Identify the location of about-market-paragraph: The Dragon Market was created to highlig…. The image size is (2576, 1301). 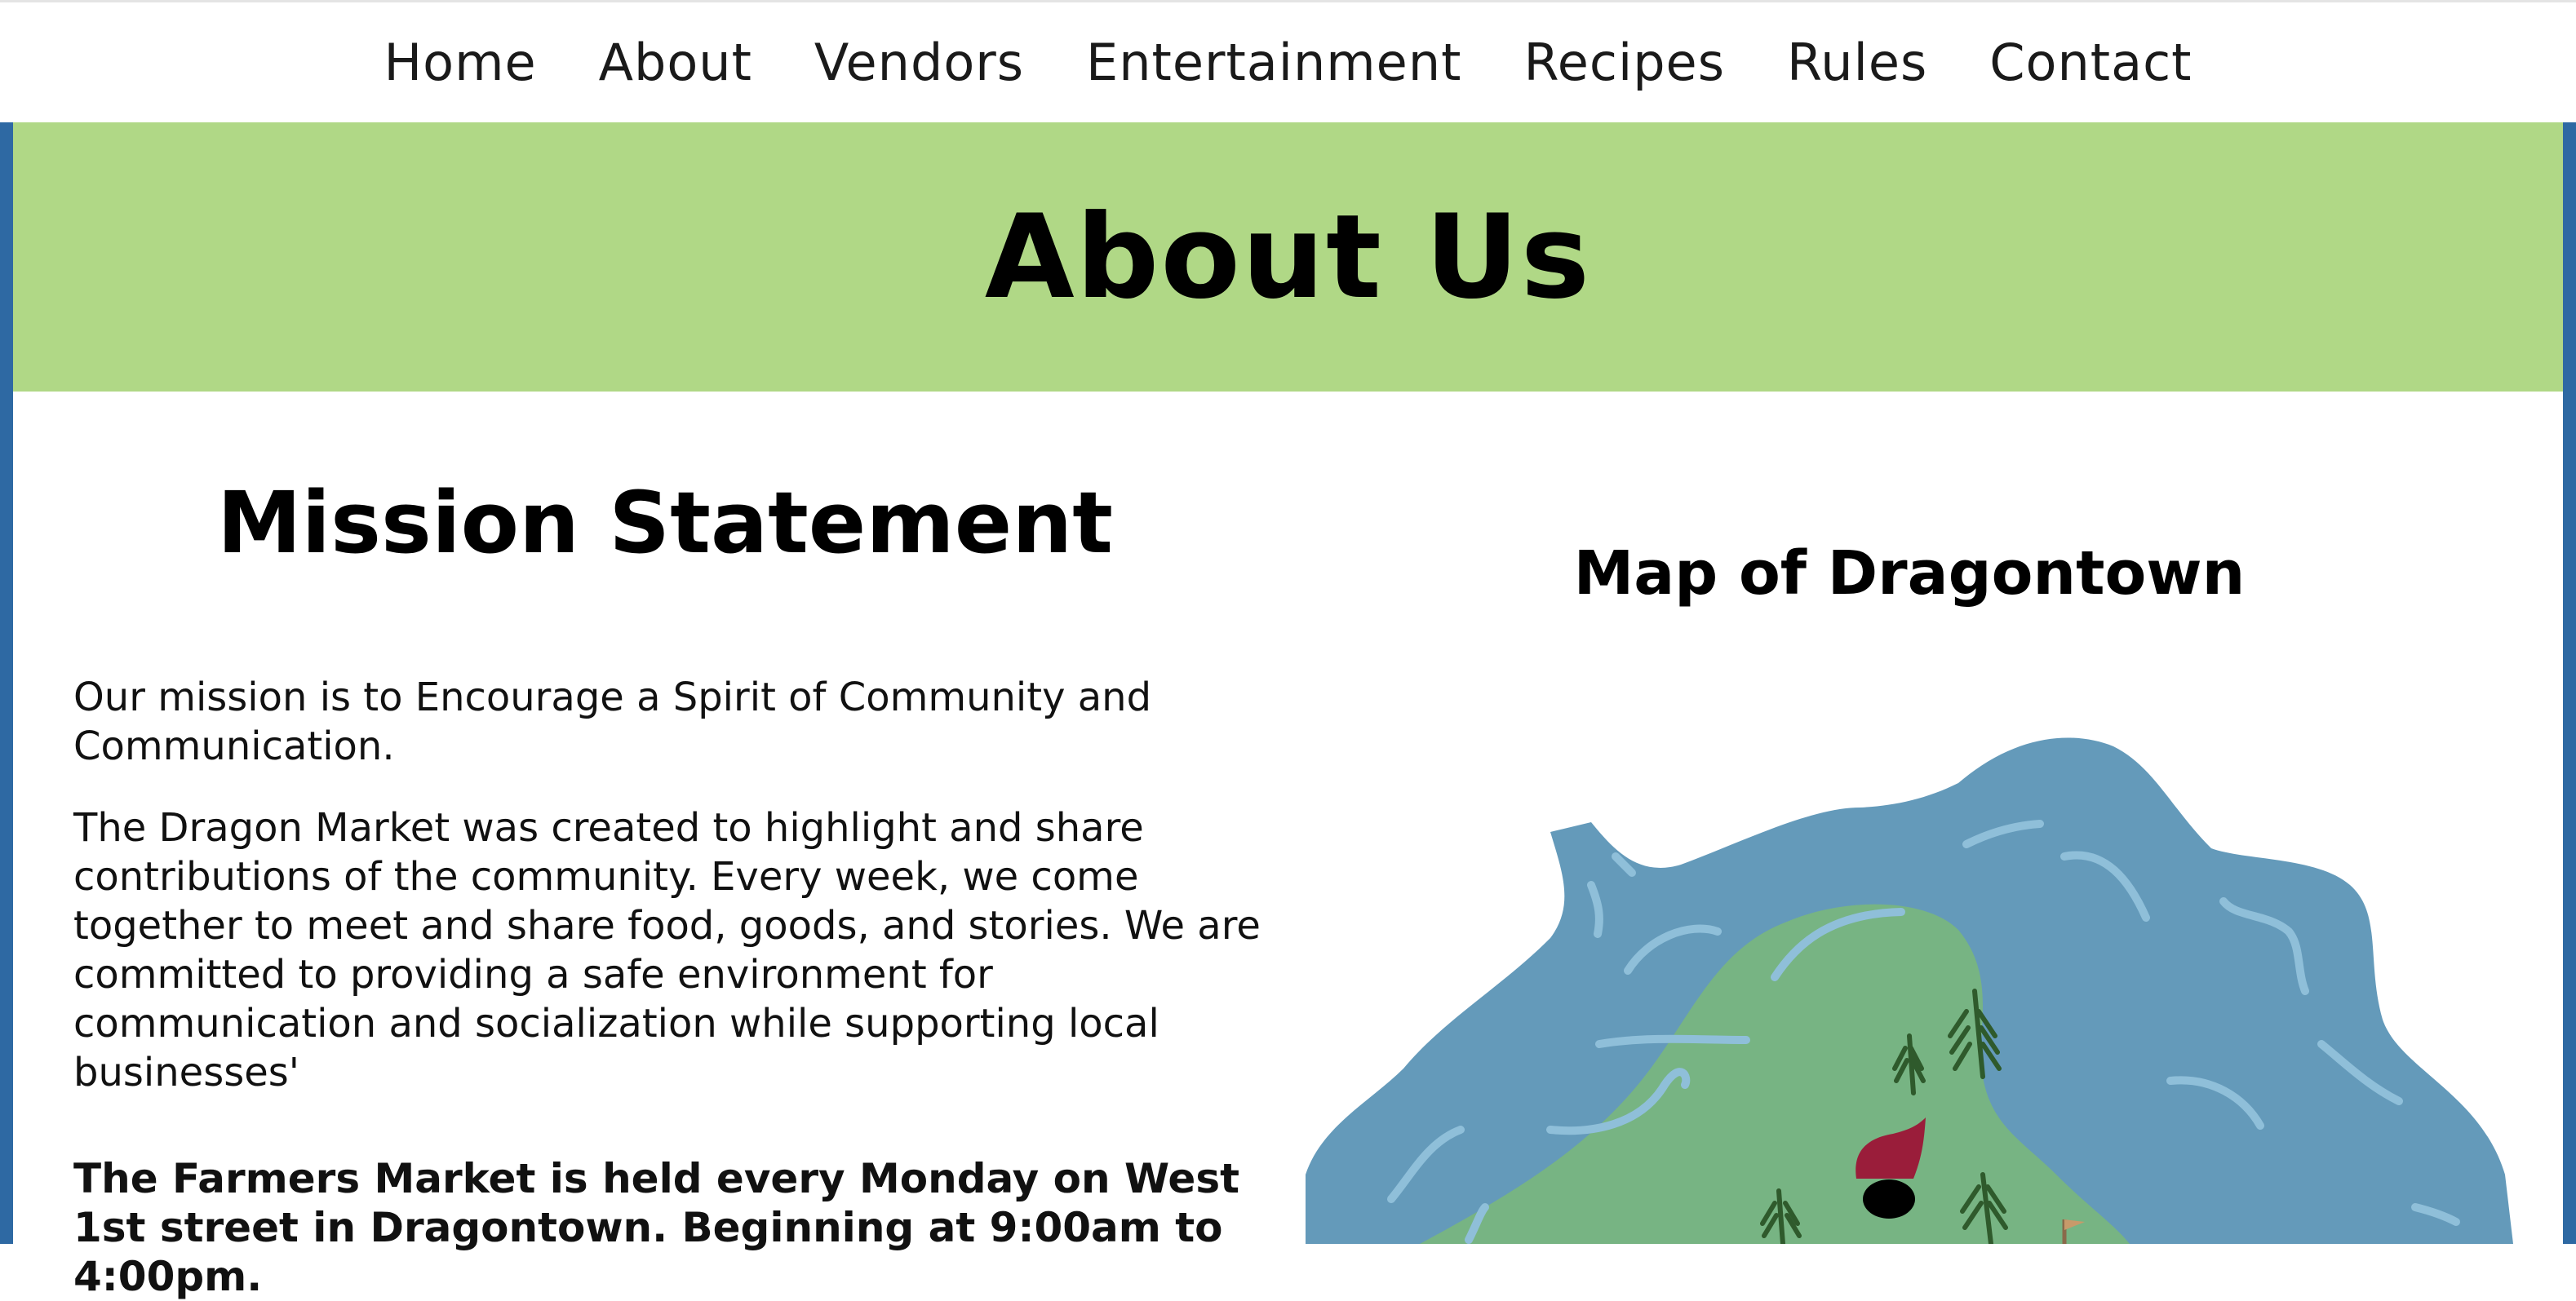
(667, 950).